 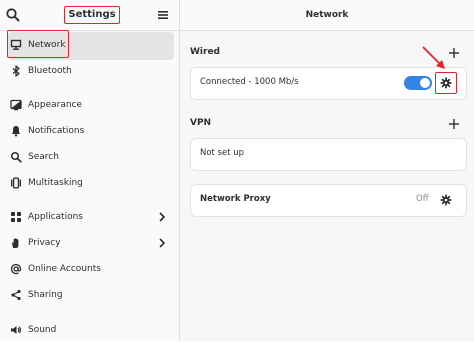 I want to click on sidebar-item-label: Privacy, so click(x=44, y=243).